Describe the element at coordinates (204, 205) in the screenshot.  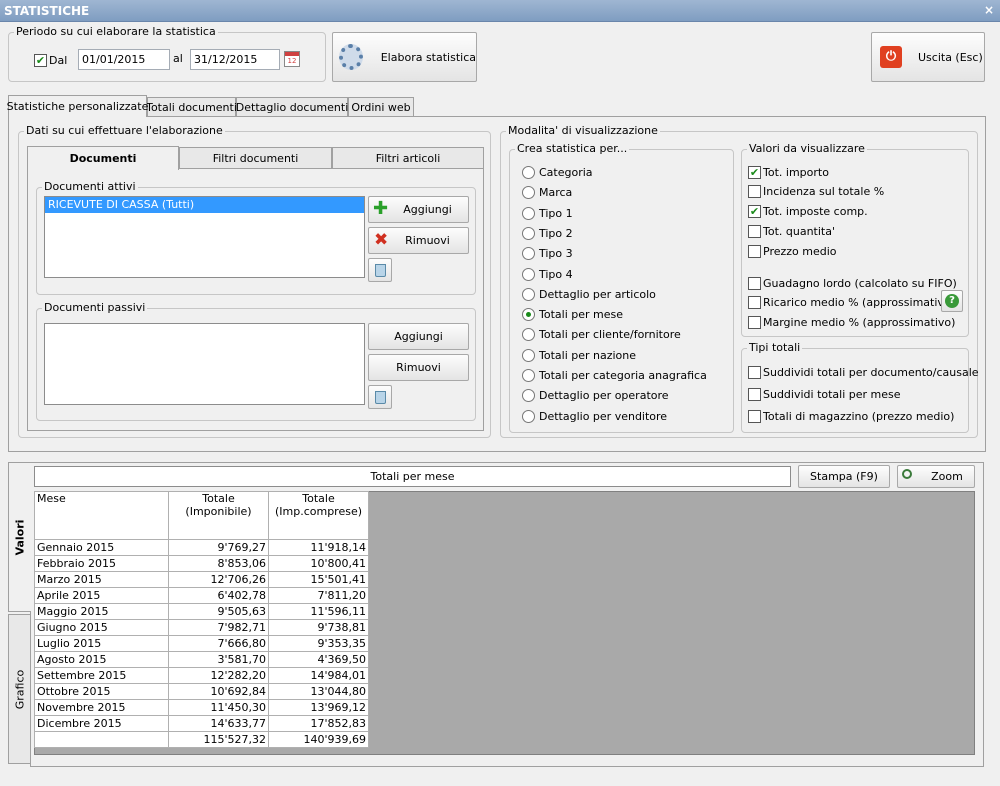
I see `list-item: RICEVUTE DI CASSA (Tutti)` at that location.